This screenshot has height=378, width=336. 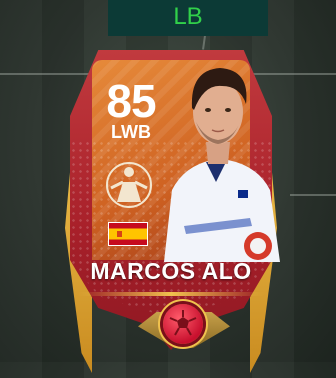 What do you see at coordinates (171, 271) in the screenshot?
I see `player-name: MARCOS ALO` at bounding box center [171, 271].